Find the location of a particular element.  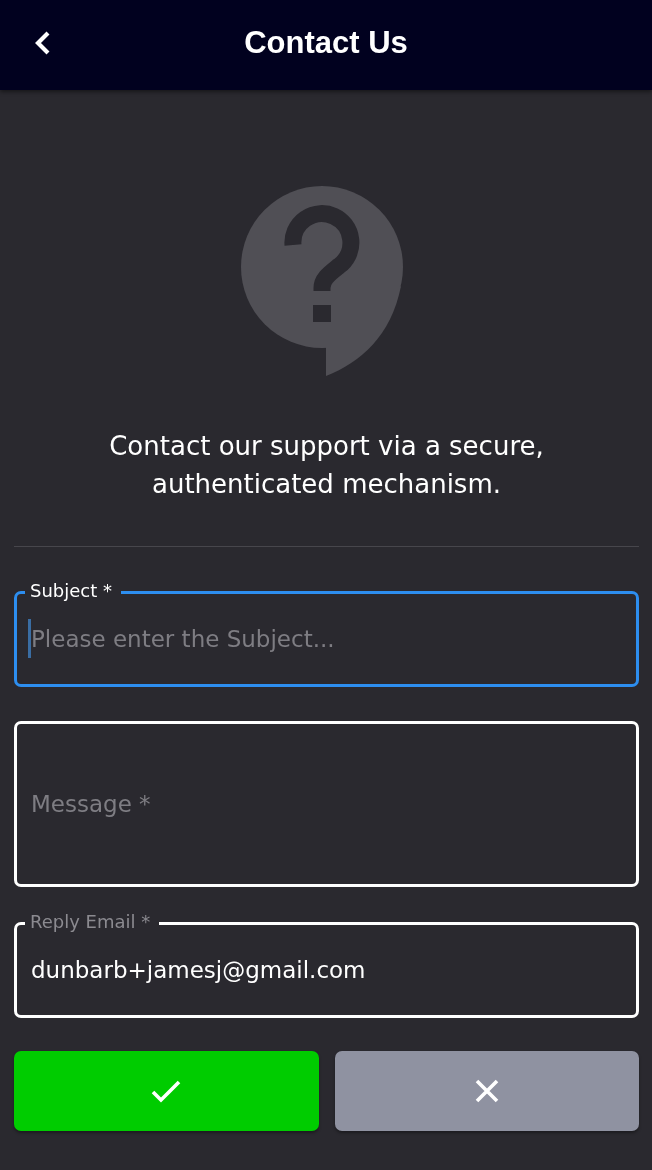

close-icon is located at coordinates (486, 1091).